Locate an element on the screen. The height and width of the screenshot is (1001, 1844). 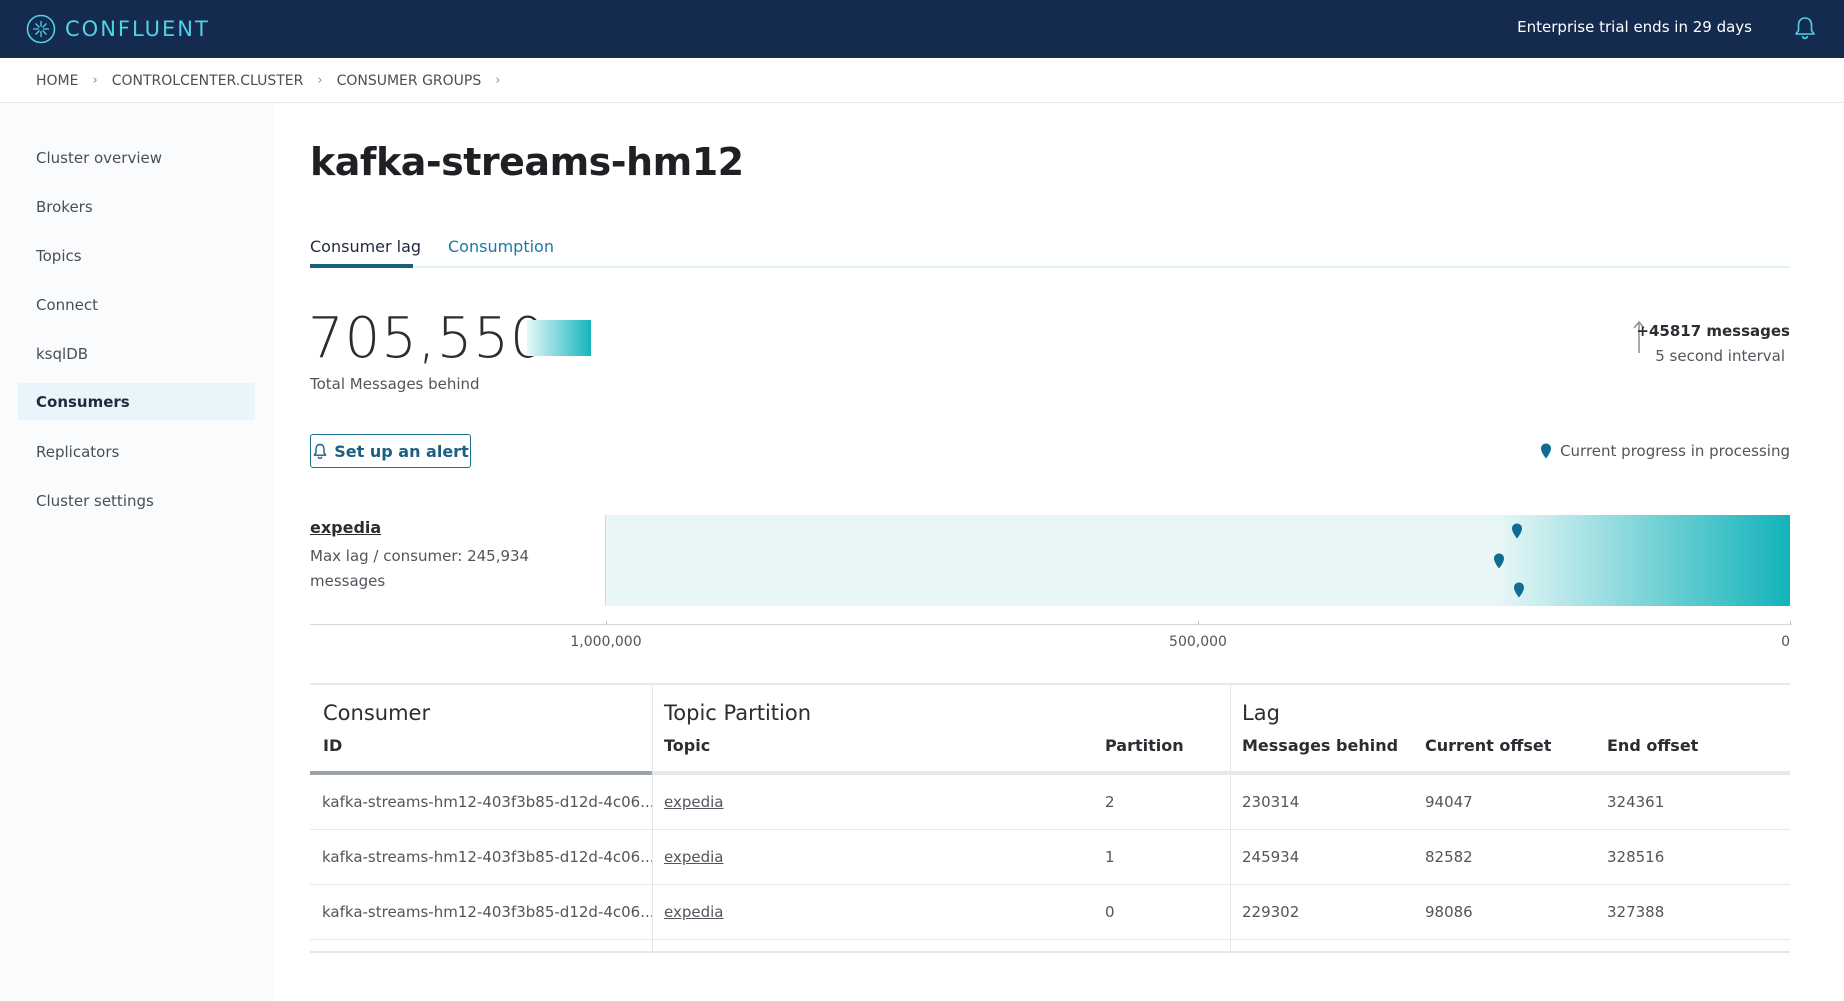
breadcrumb-consumer-groups: CONSUMER GROUPS is located at coordinates (409, 81).